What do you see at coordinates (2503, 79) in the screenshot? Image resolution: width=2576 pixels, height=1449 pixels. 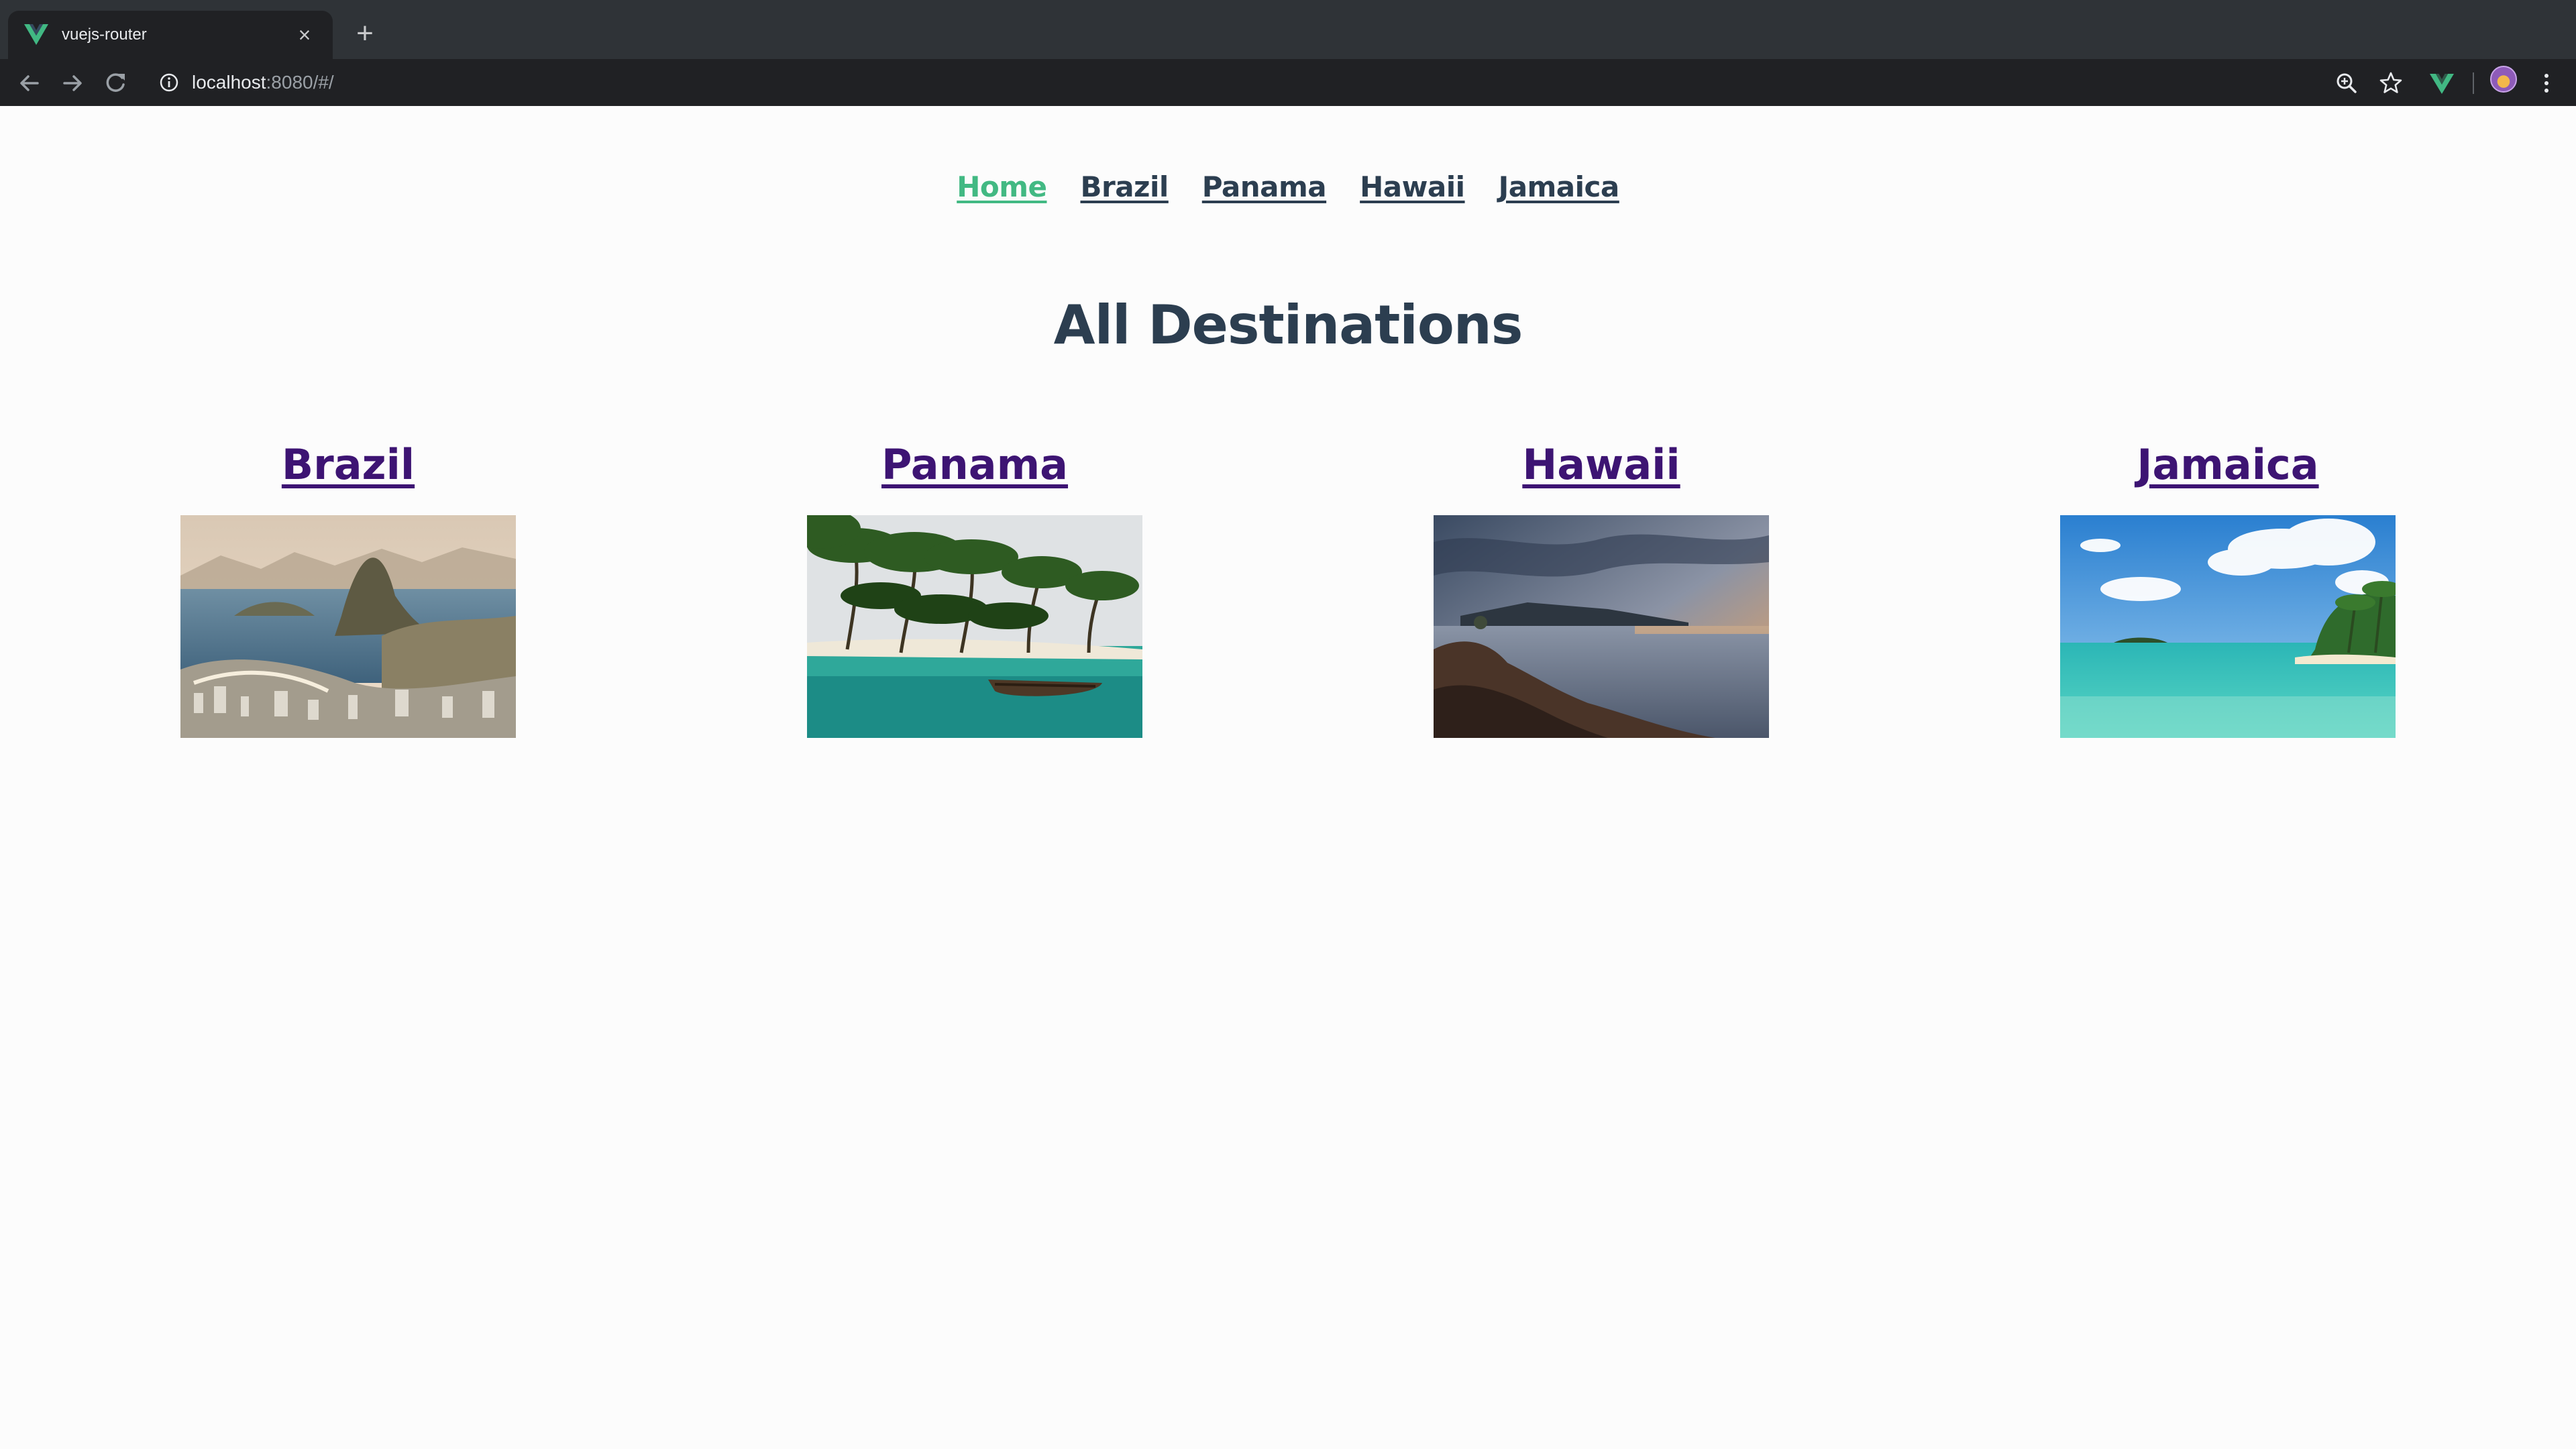 I see `profile-avatar` at bounding box center [2503, 79].